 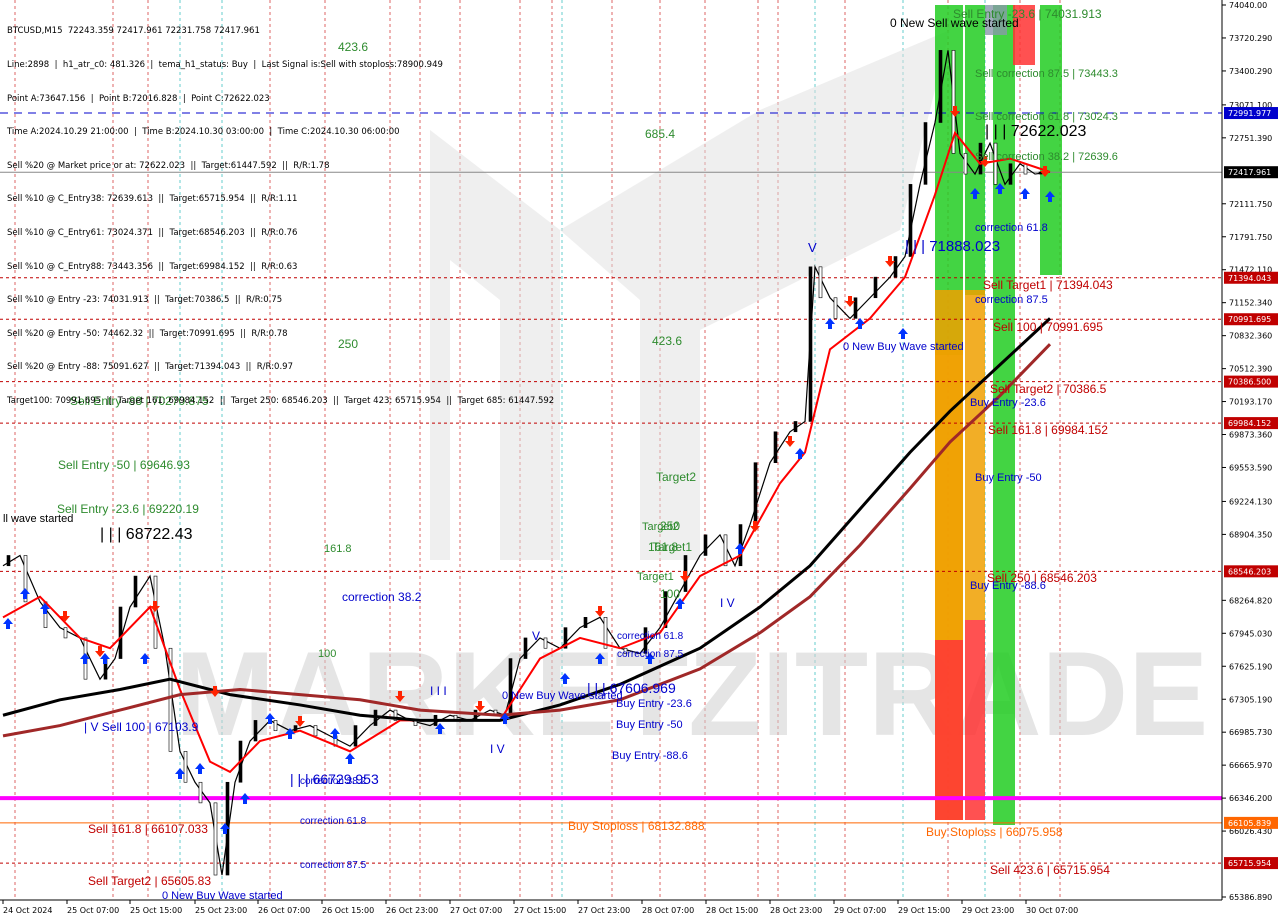 What do you see at coordinates (1250, 633) in the screenshot?
I see `price-axis-label: 67945.030` at bounding box center [1250, 633].